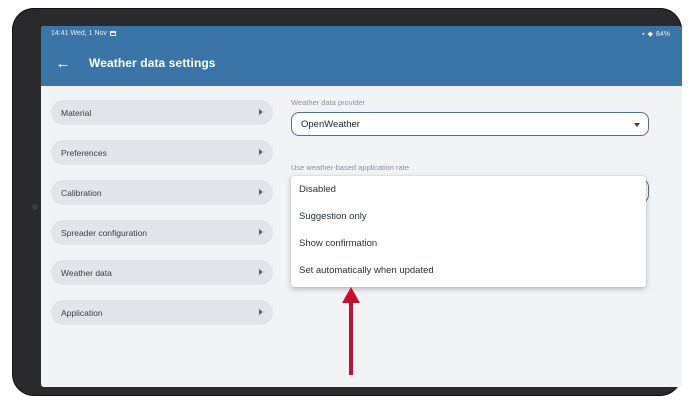 Image resolution: width=693 pixels, height=401 pixels. I want to click on menu-item-spreader-configuration: Spreader configuration, so click(162, 232).